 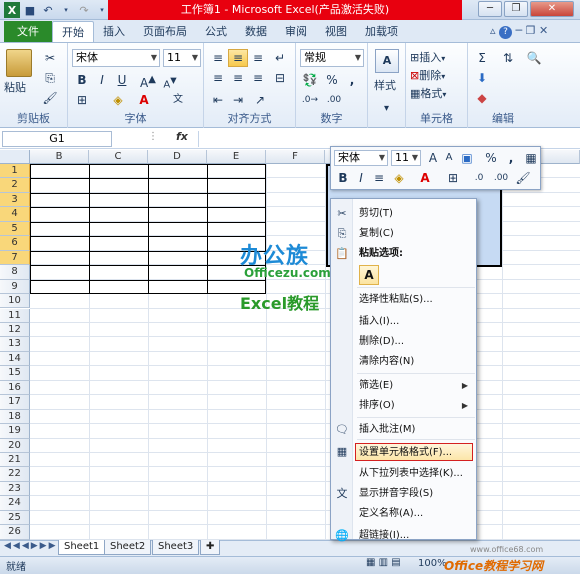 What do you see at coordinates (519, 30) in the screenshot?
I see `workbook-minimize-icon: ─` at bounding box center [519, 30].